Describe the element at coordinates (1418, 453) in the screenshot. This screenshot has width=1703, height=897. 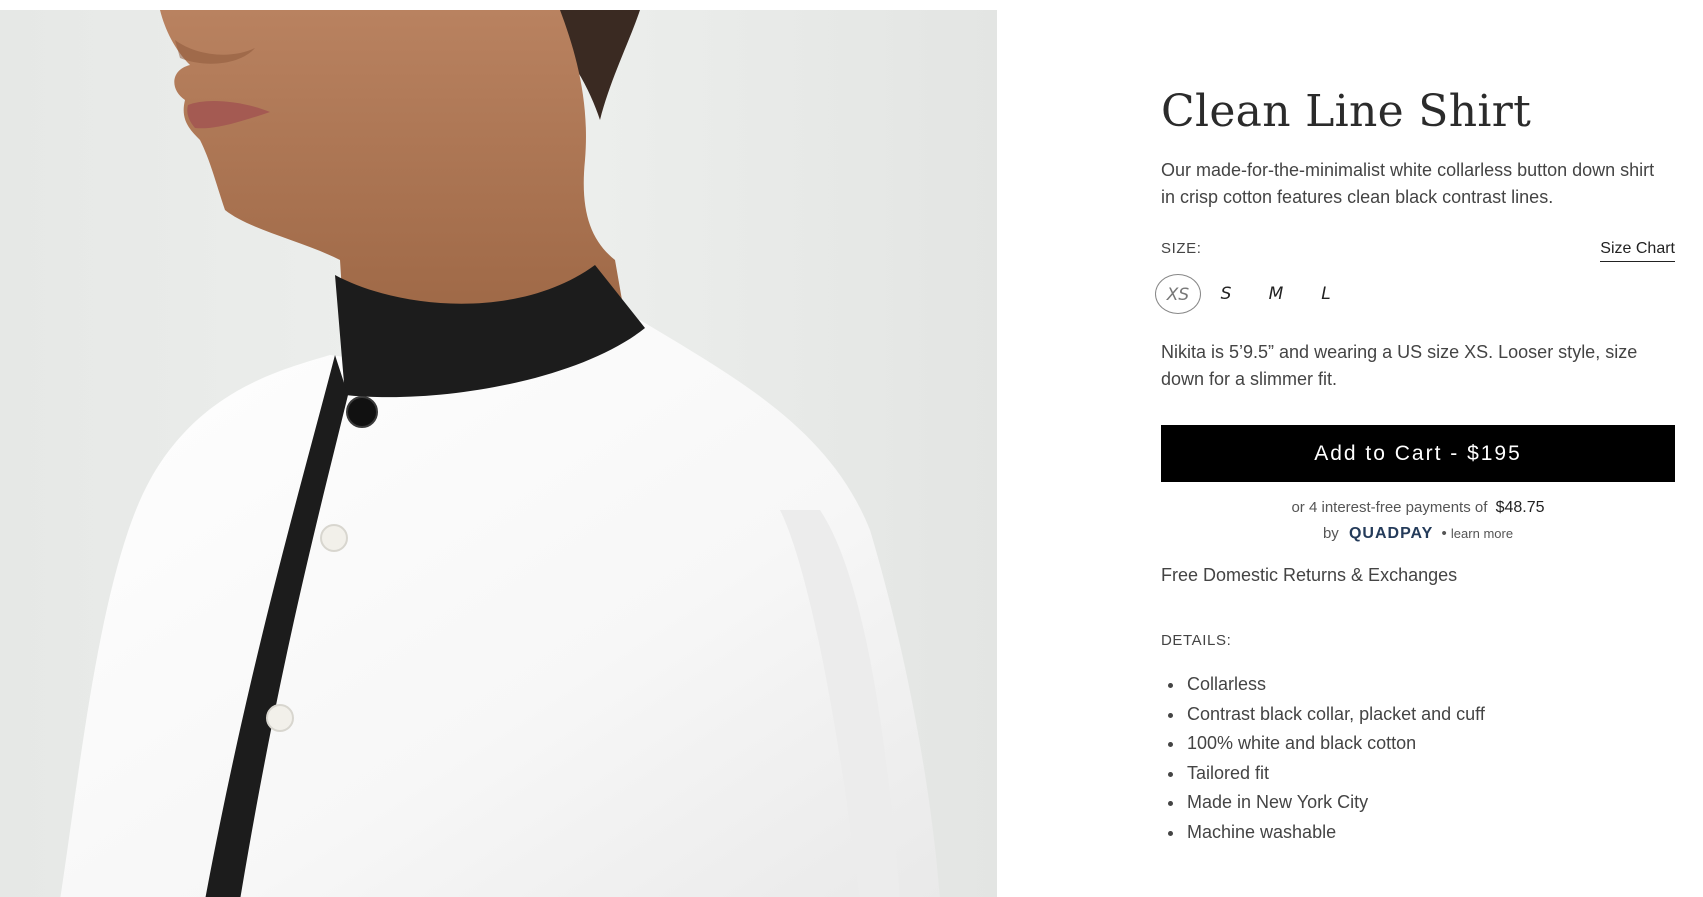
I see `add-to-cart-button: Add to Cart - $195` at that location.